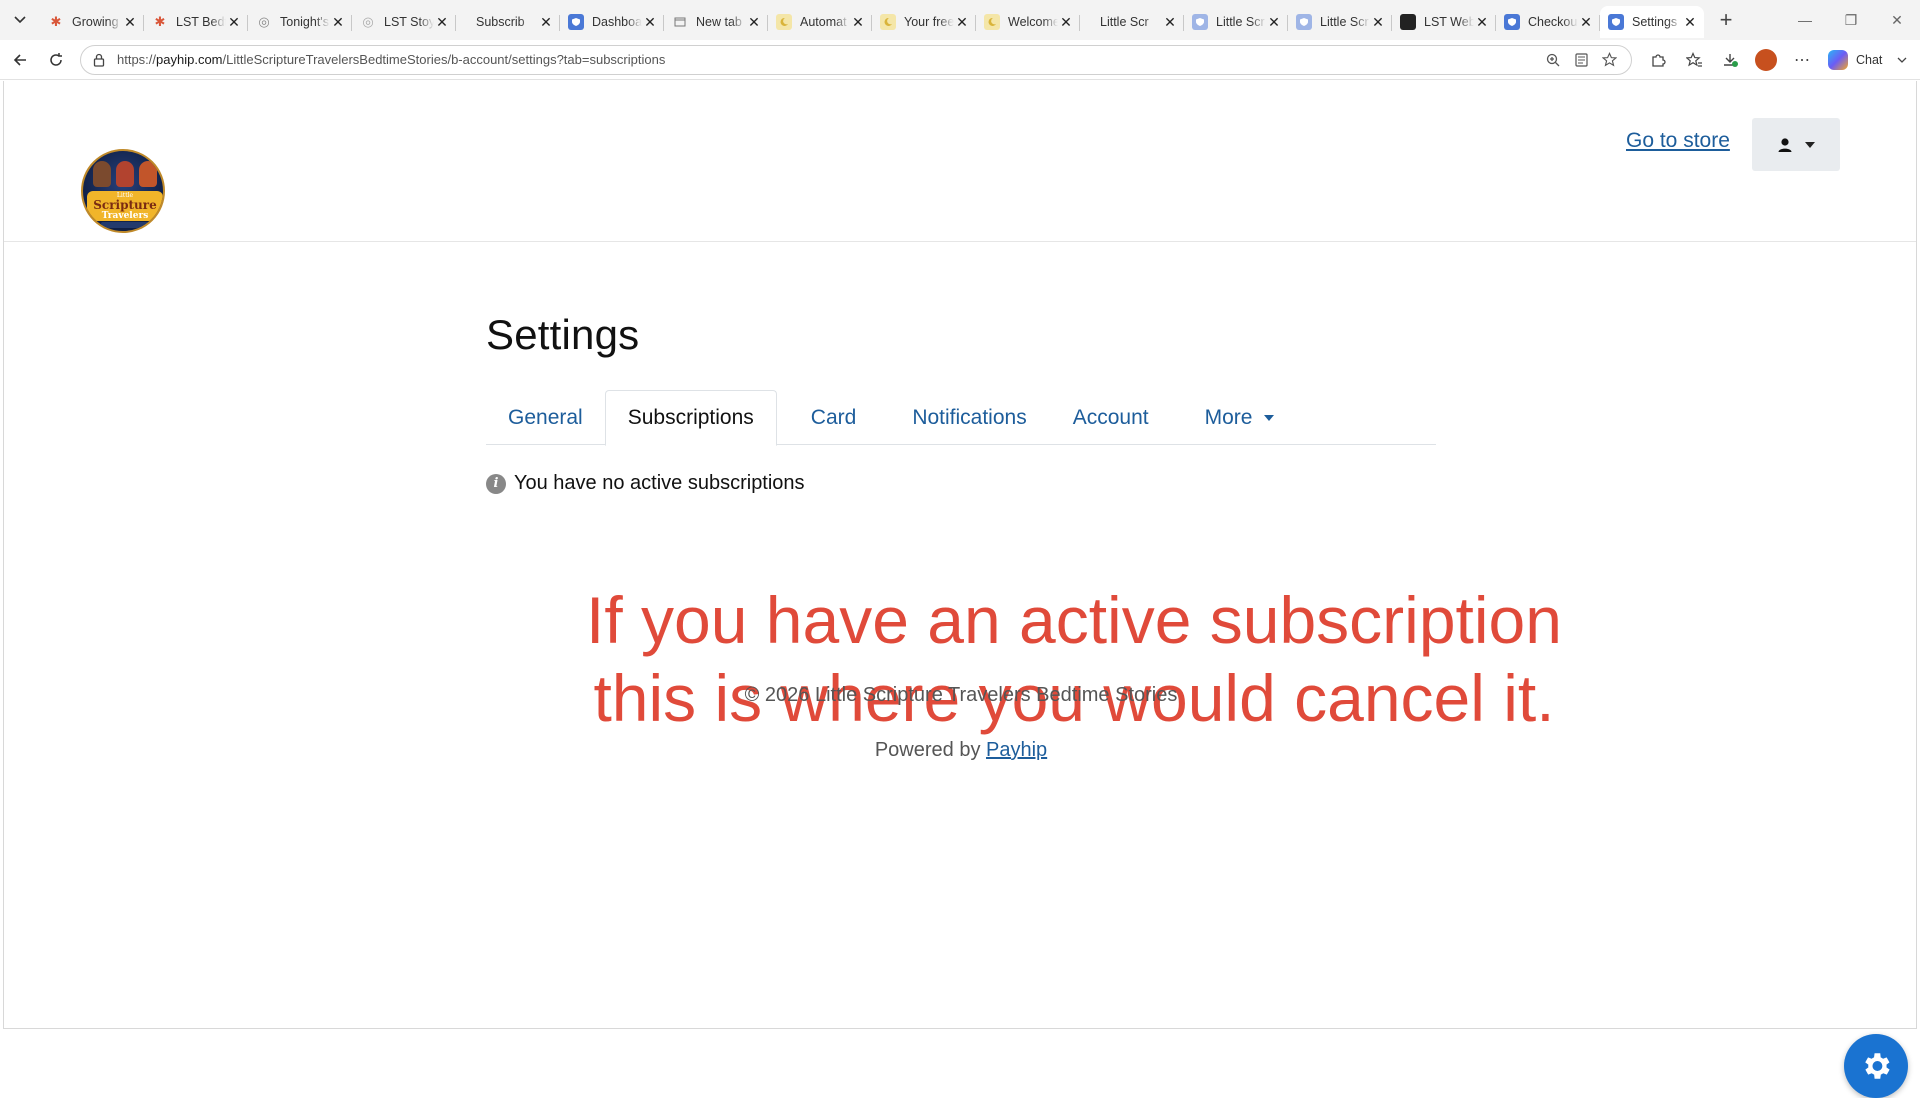  I want to click on store-logo: Little Scripture Travelers, so click(123, 191).